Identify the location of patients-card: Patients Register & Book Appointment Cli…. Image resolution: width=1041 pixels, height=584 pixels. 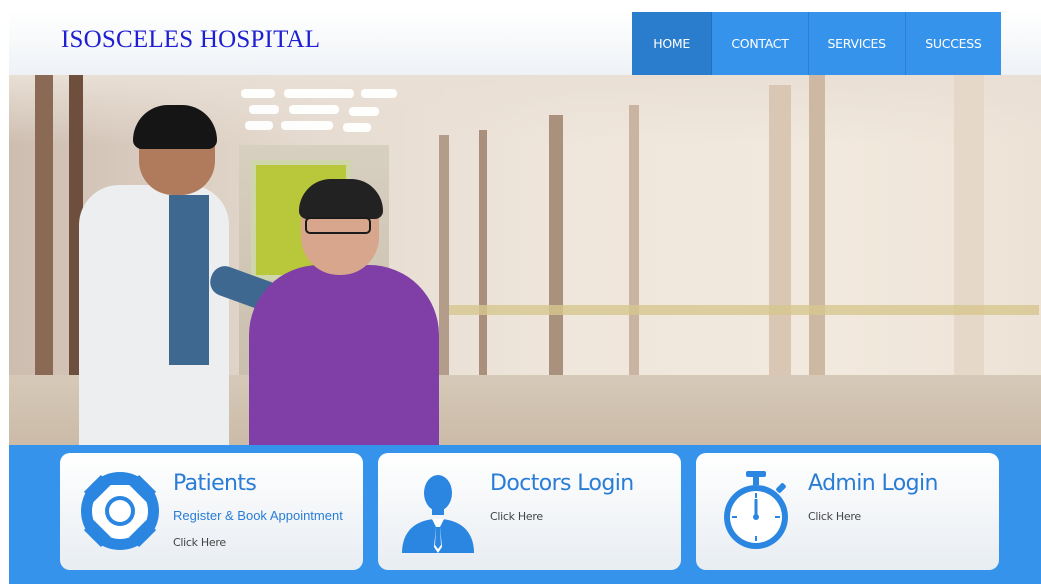
(211, 511).